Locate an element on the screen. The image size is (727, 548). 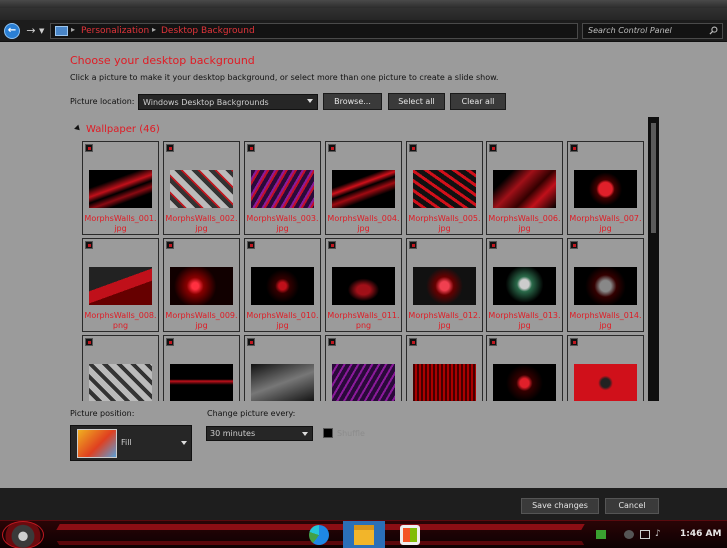
store-icon is located at coordinates (410, 535).